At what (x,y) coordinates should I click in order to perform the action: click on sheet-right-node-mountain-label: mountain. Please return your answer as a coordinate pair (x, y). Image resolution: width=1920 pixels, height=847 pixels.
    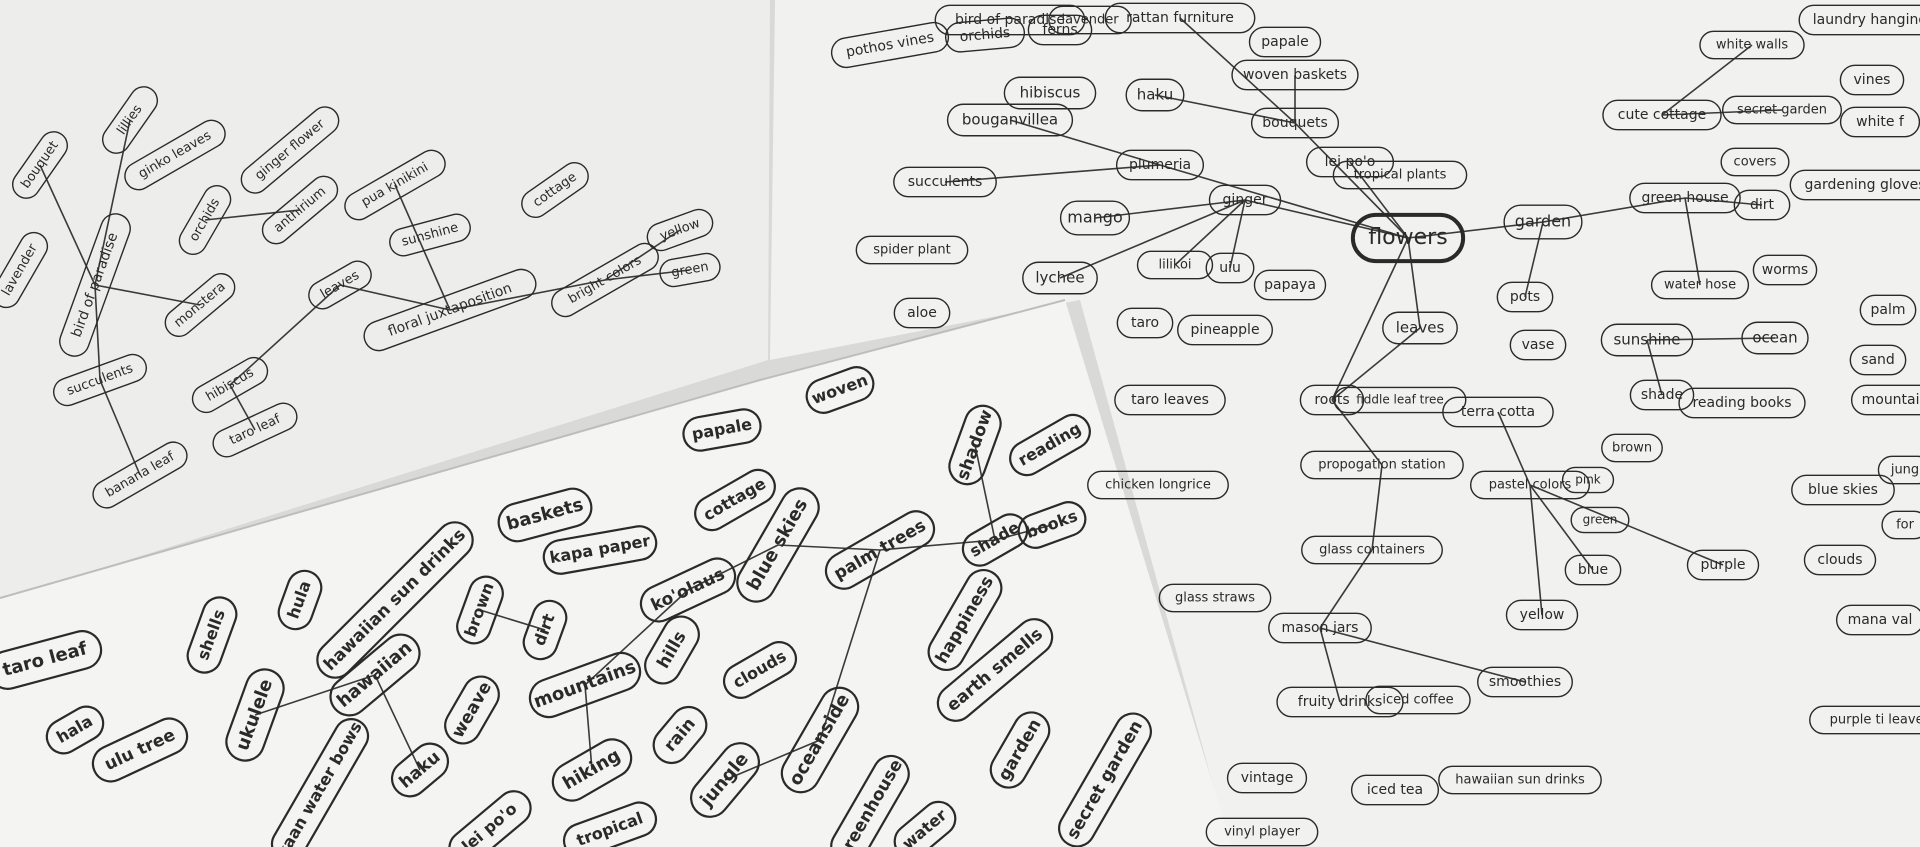
    Looking at the image, I should click on (1891, 400).